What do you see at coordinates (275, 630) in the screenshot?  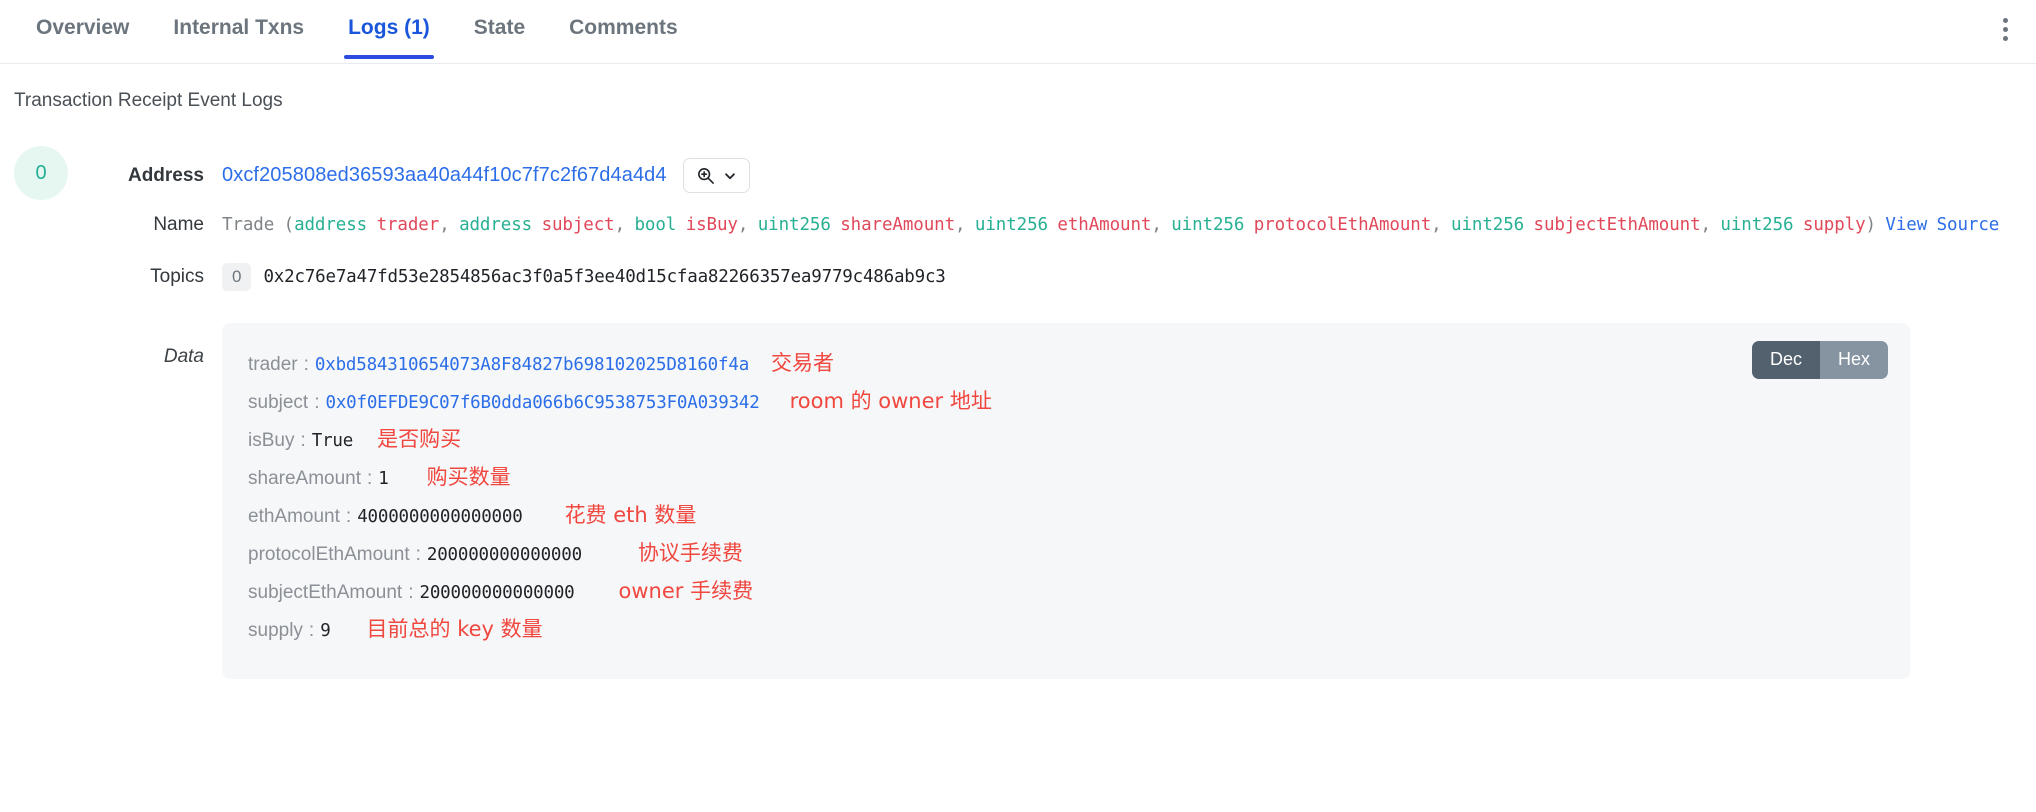 I see `data-field-key: supply` at bounding box center [275, 630].